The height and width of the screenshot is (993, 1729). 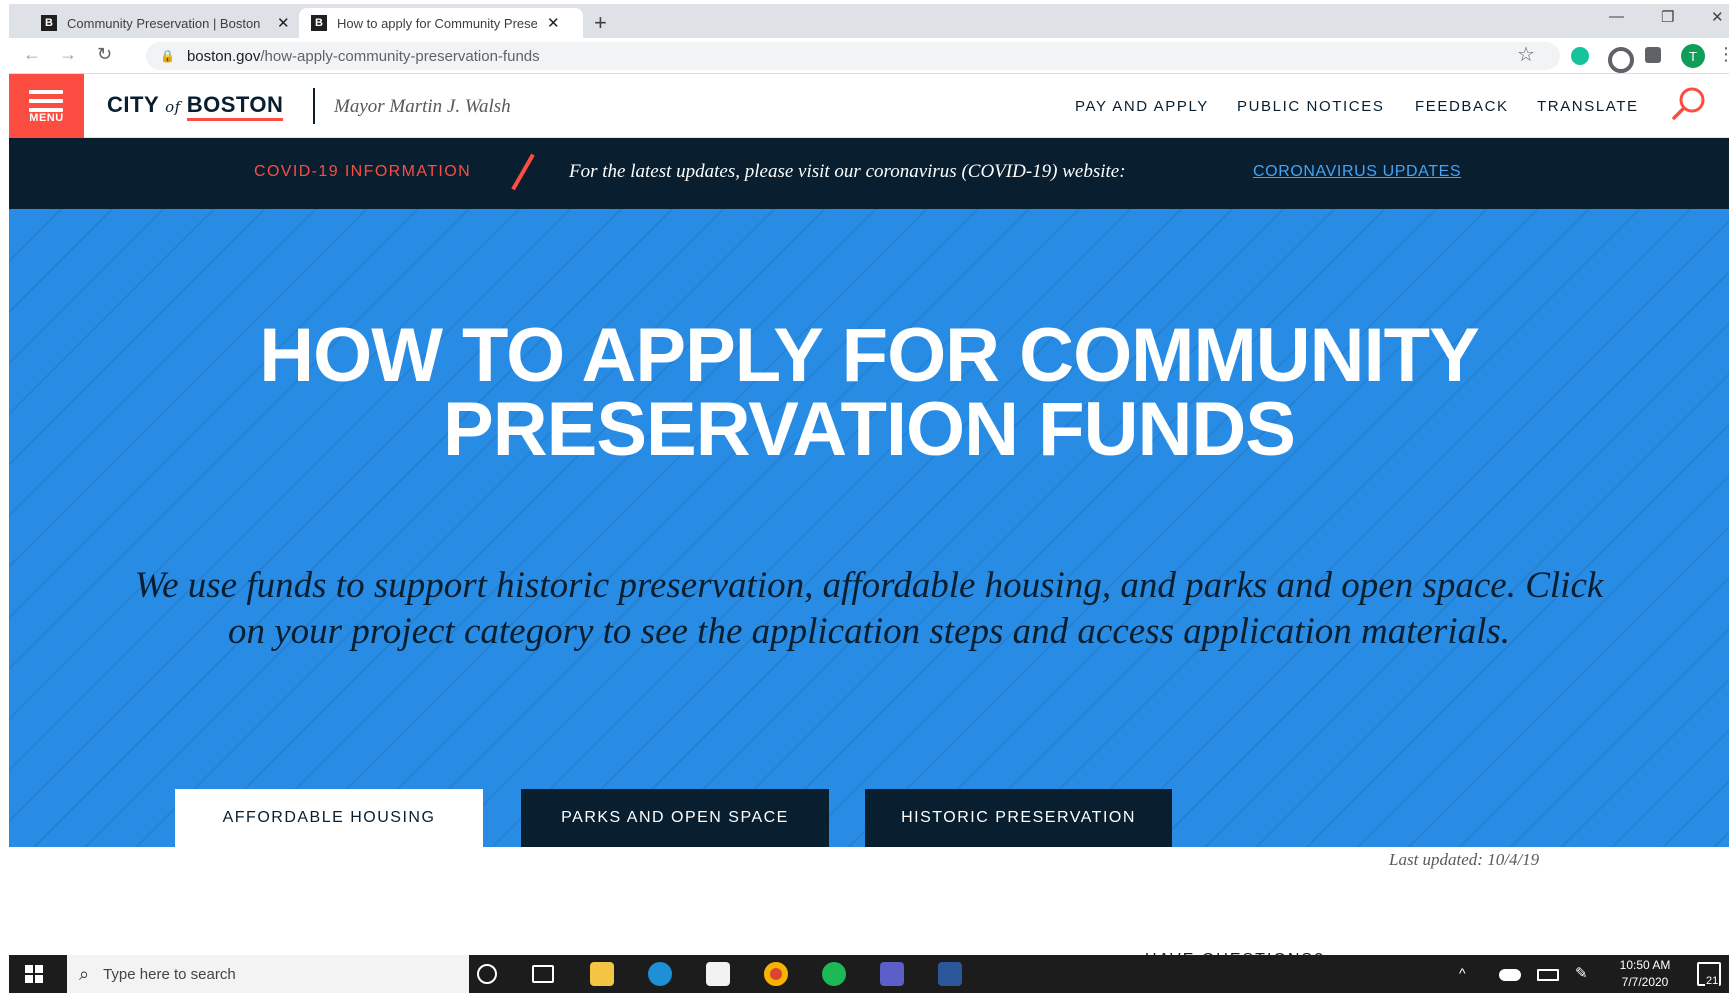 I want to click on profile-avatar: T, so click(x=1693, y=56).